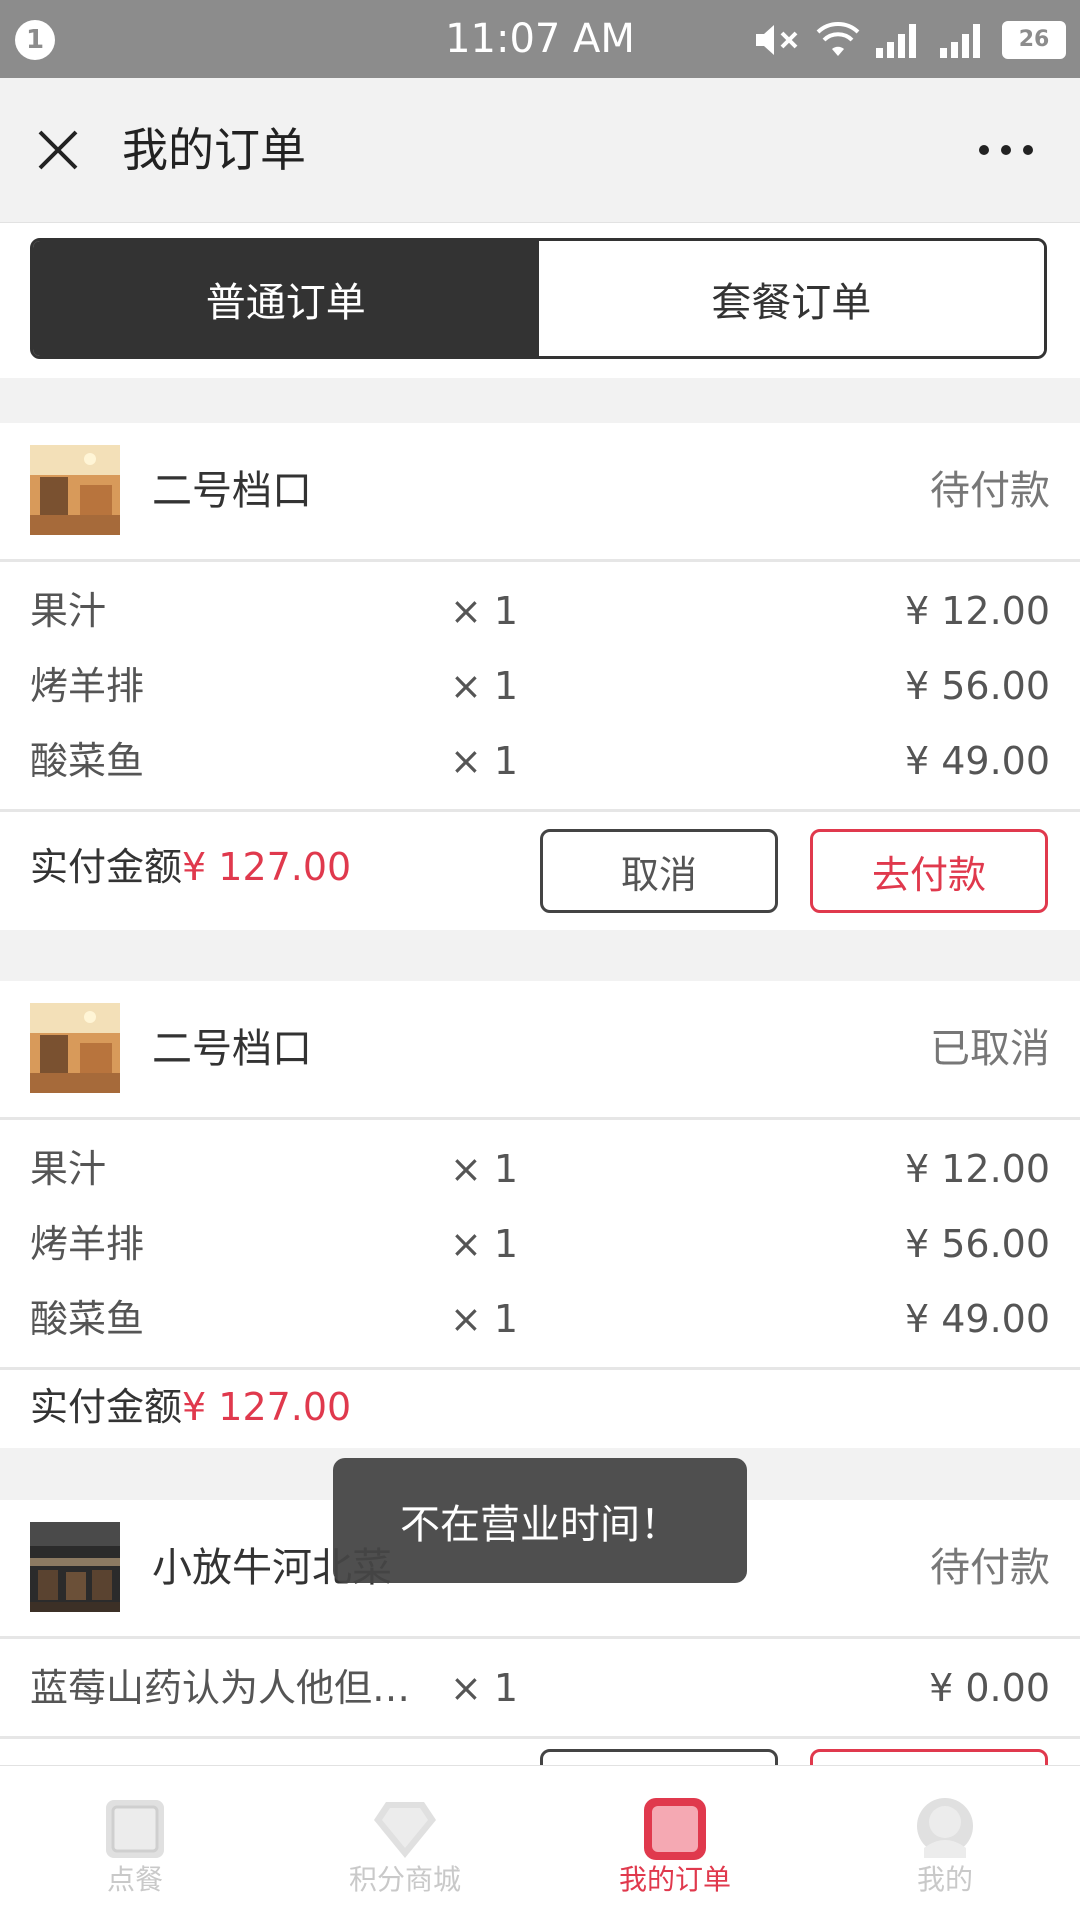 The height and width of the screenshot is (1921, 1080). I want to click on order-type-tabs: 普通订单 套餐订单, so click(538, 298).